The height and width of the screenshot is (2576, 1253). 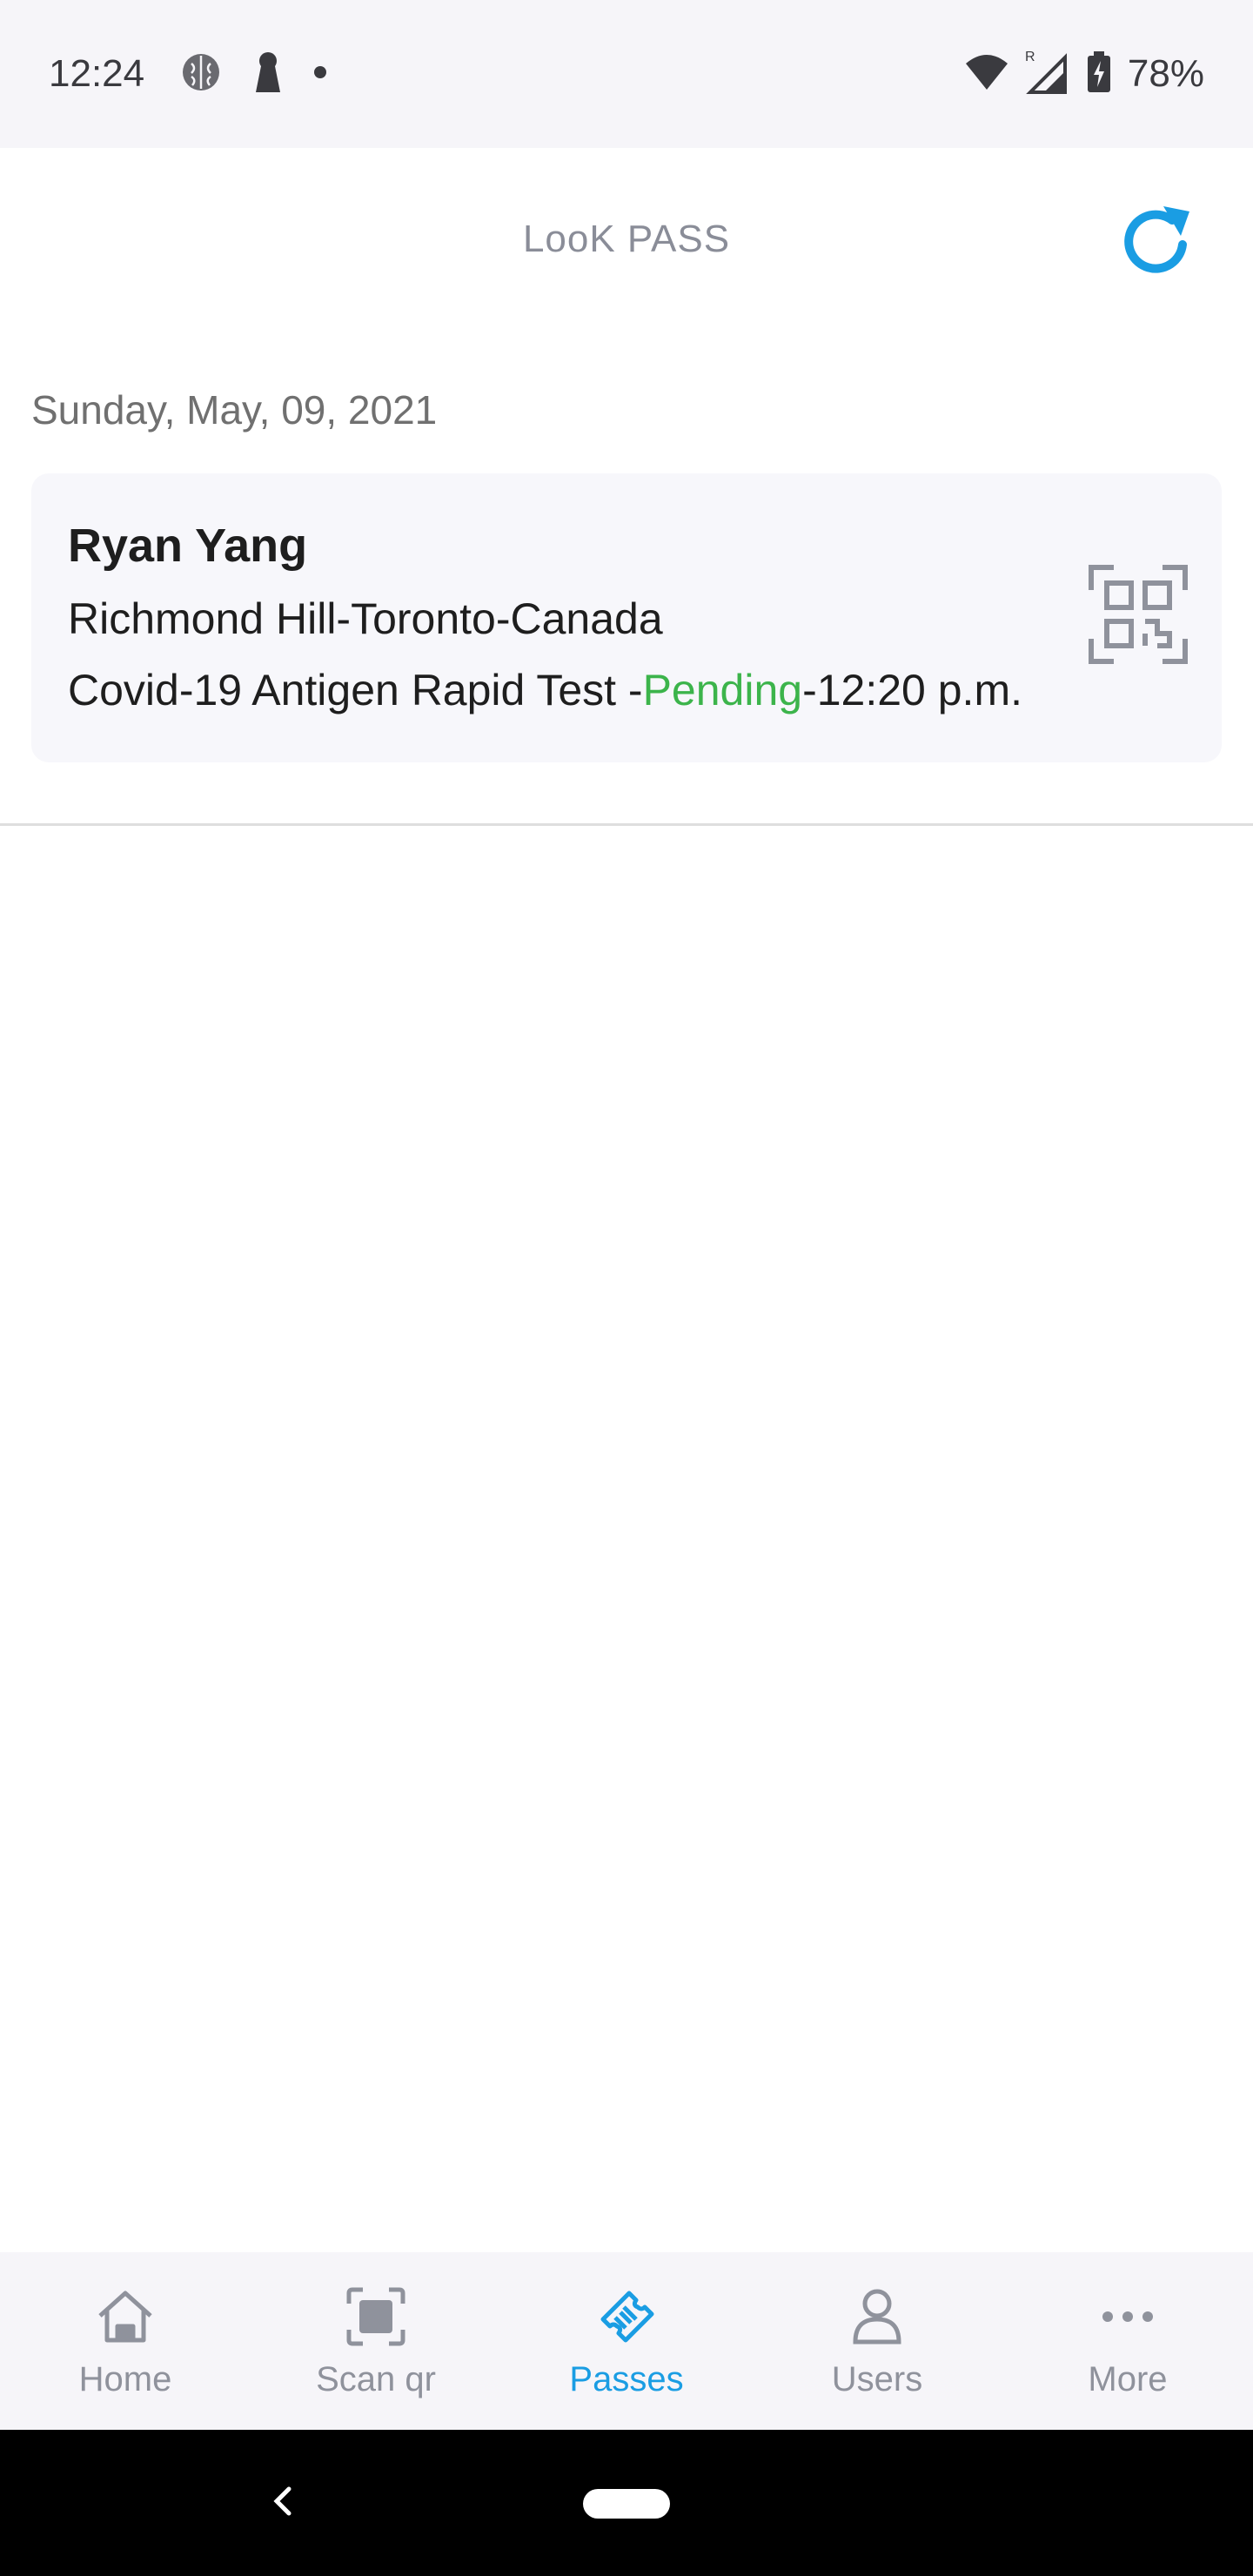 What do you see at coordinates (626, 2317) in the screenshot?
I see `ticket-icon` at bounding box center [626, 2317].